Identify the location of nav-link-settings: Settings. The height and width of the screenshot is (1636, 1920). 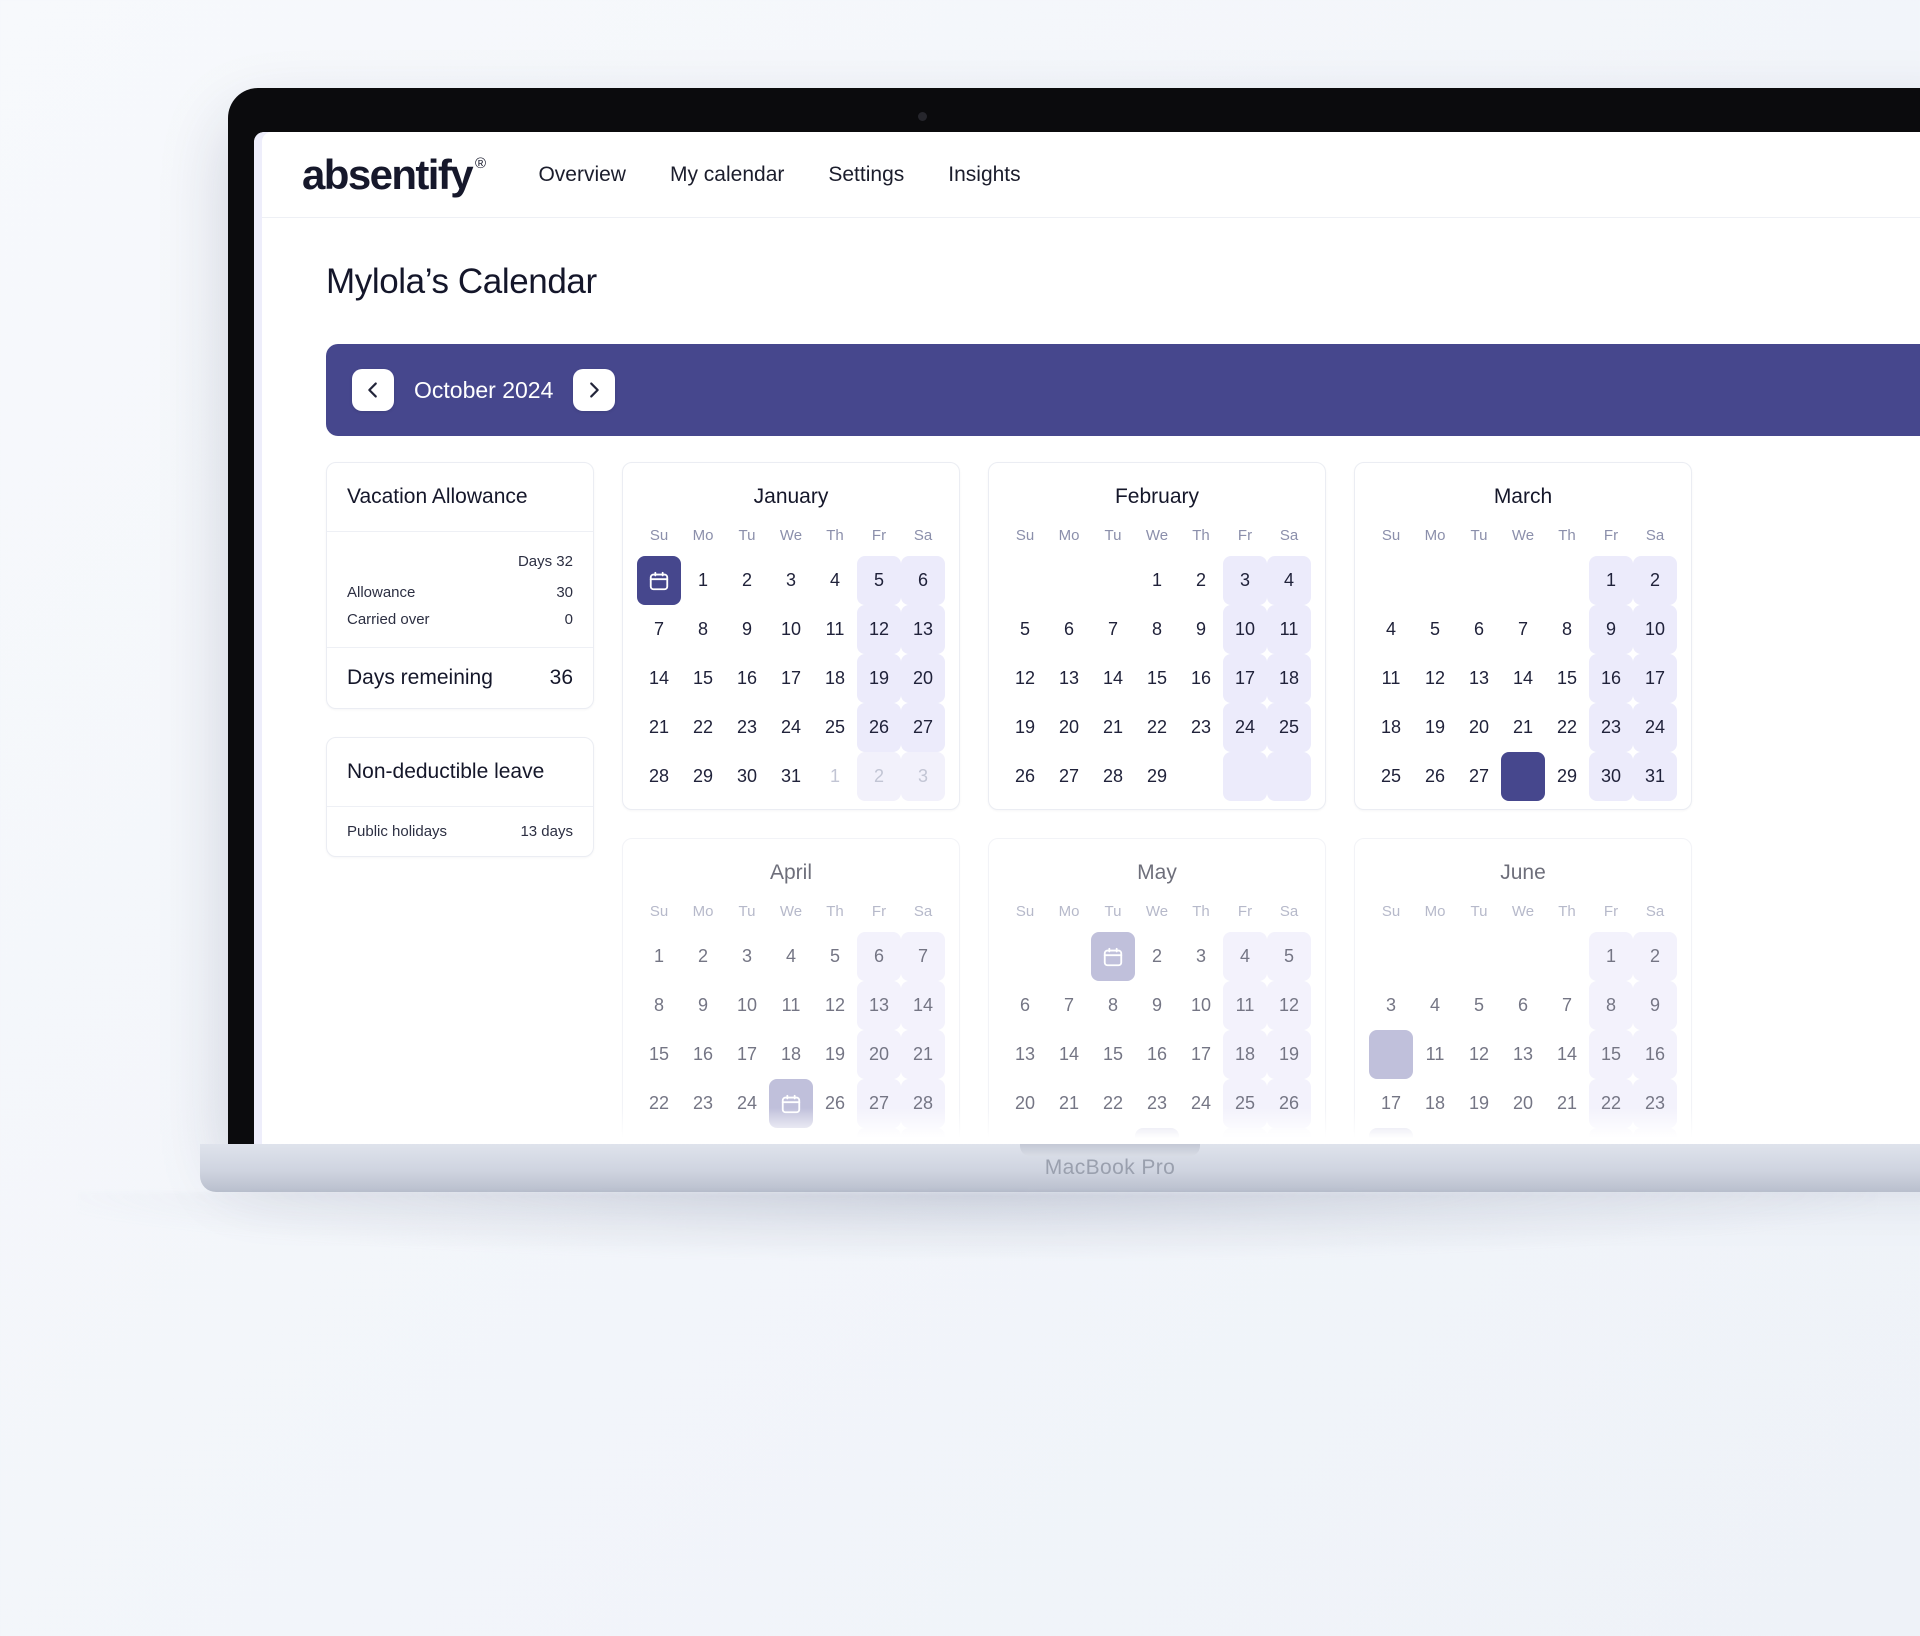
(866, 175).